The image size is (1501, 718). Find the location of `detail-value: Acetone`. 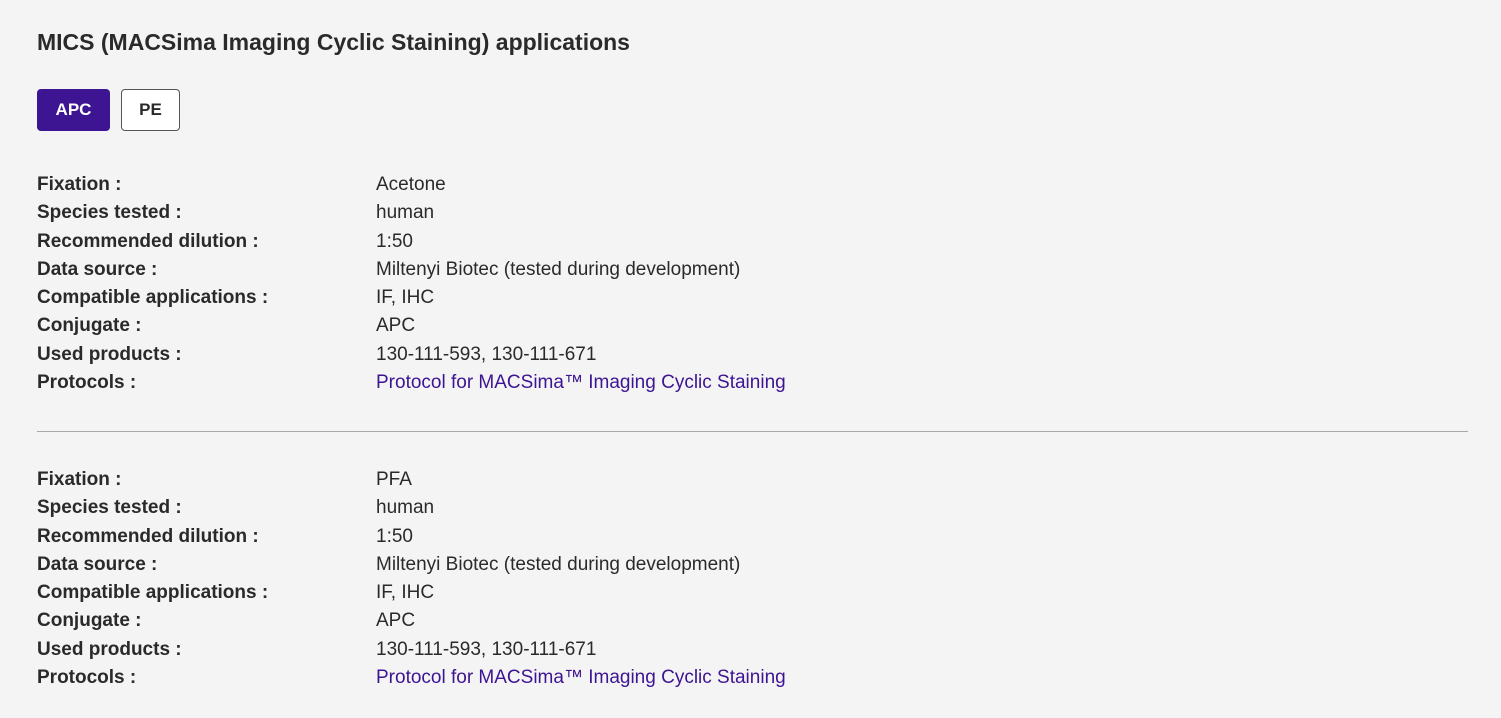

detail-value: Acetone is located at coordinates (411, 184).